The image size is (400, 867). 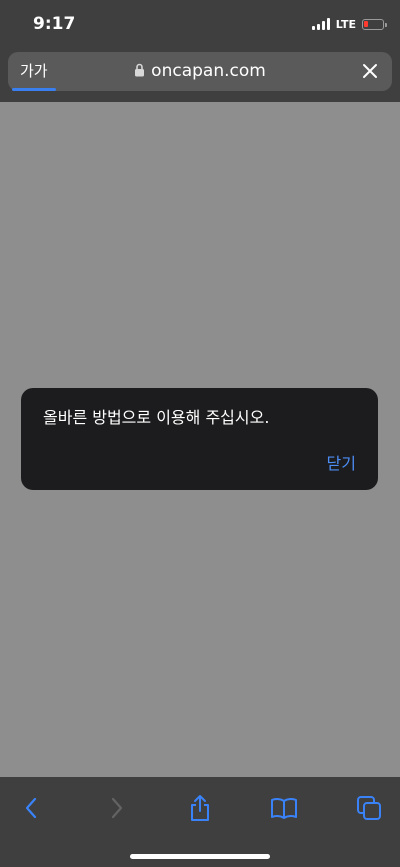 I want to click on address-bar-area: 가가 oncapan.com, so click(x=200, y=75).